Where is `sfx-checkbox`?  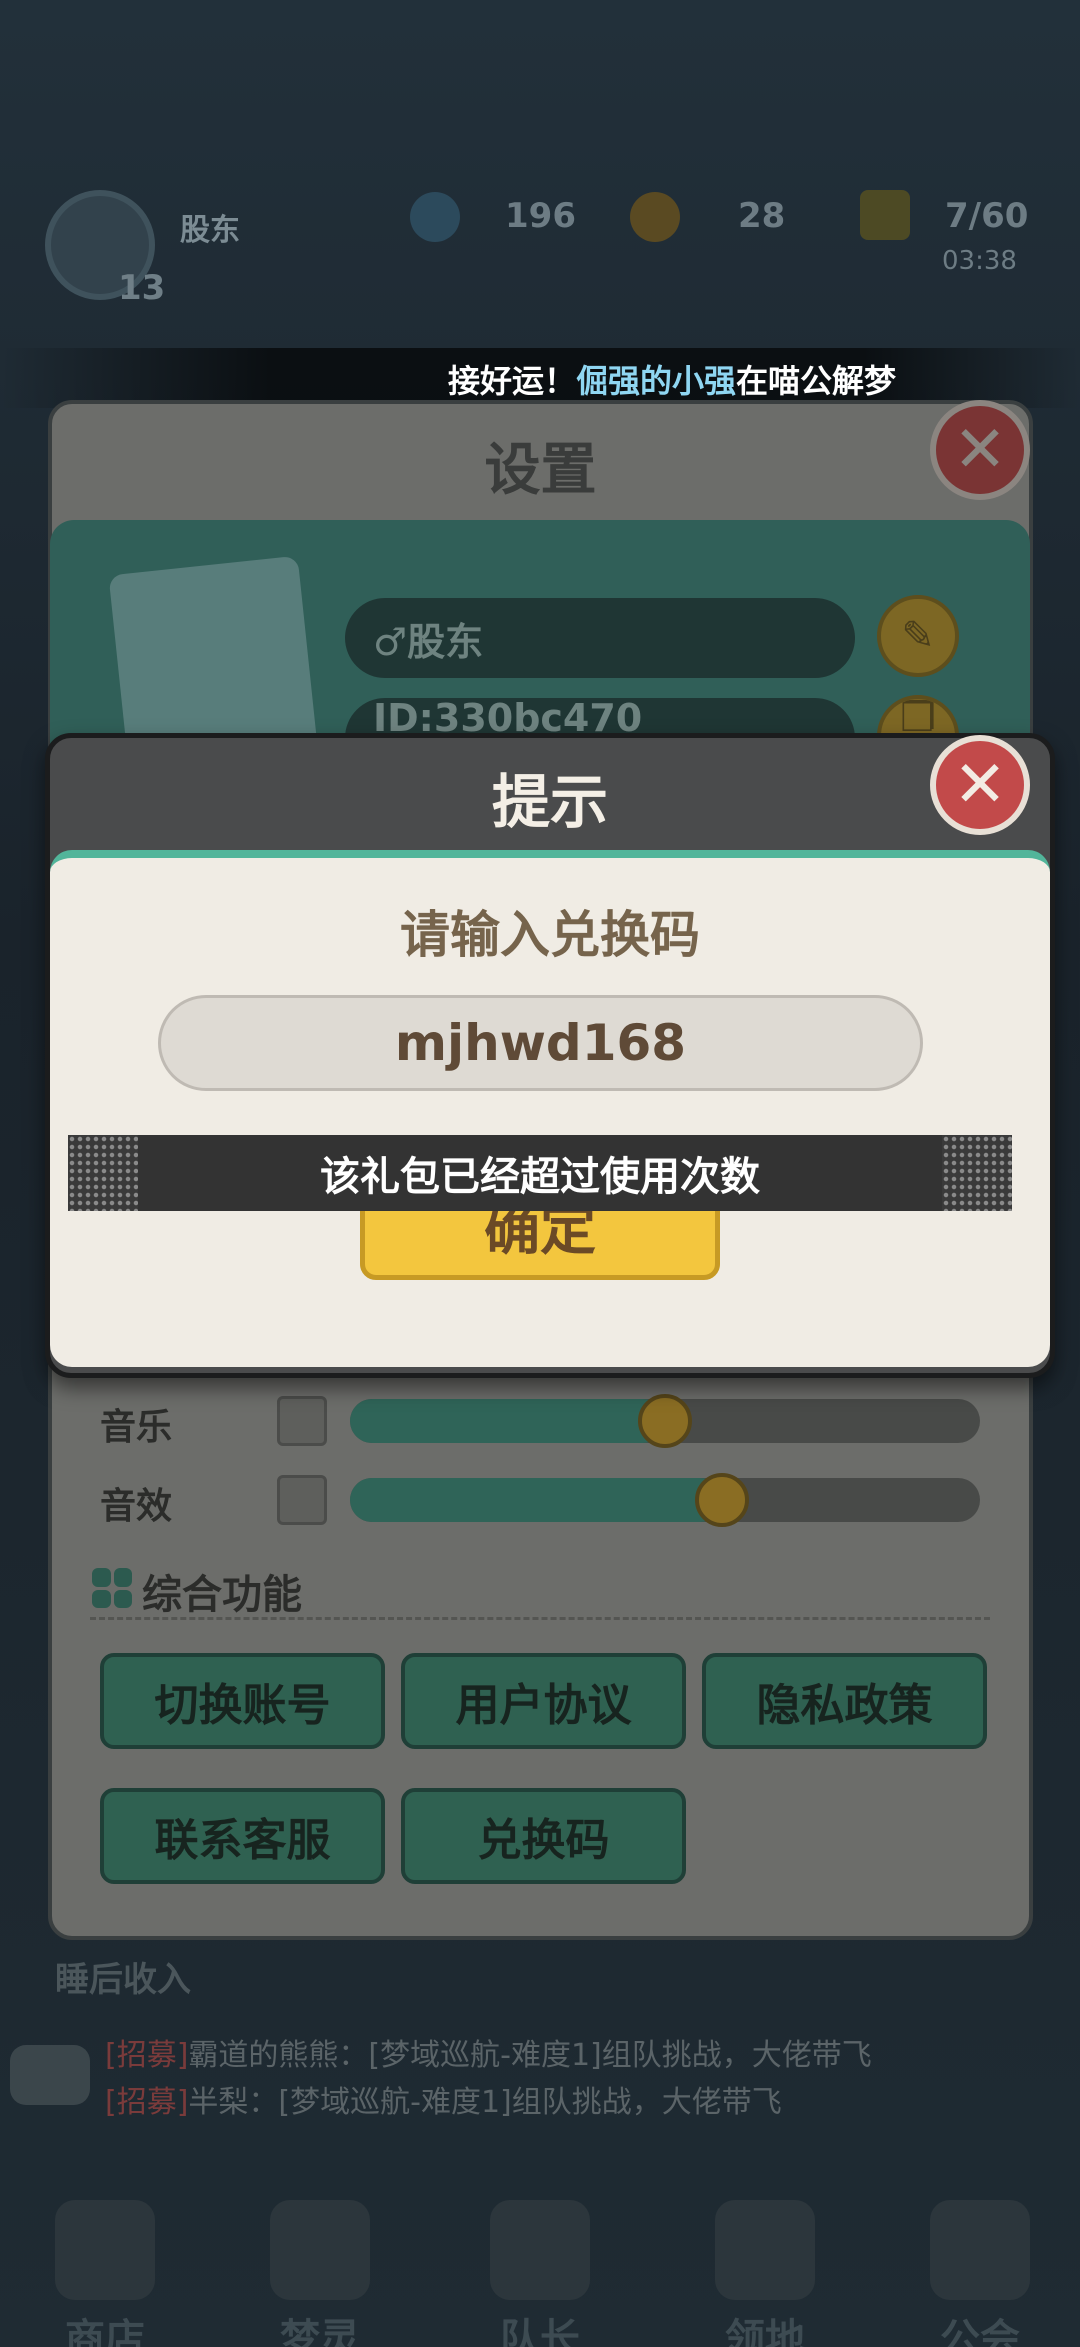
sfx-checkbox is located at coordinates (302, 1500).